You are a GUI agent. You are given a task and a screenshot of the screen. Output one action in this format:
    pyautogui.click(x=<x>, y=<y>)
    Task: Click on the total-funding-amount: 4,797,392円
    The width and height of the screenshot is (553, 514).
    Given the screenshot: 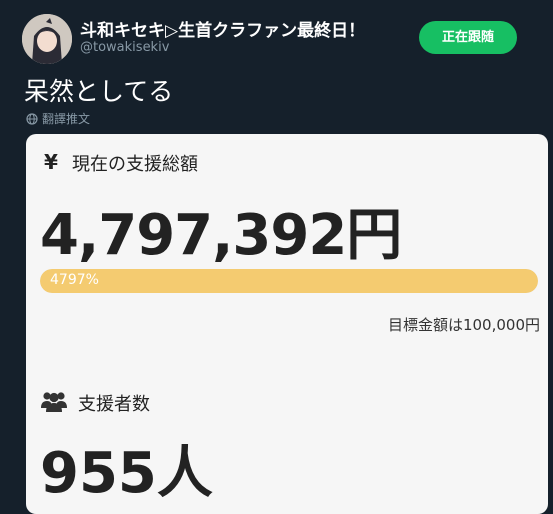 What is the action you would take?
    pyautogui.click(x=221, y=235)
    